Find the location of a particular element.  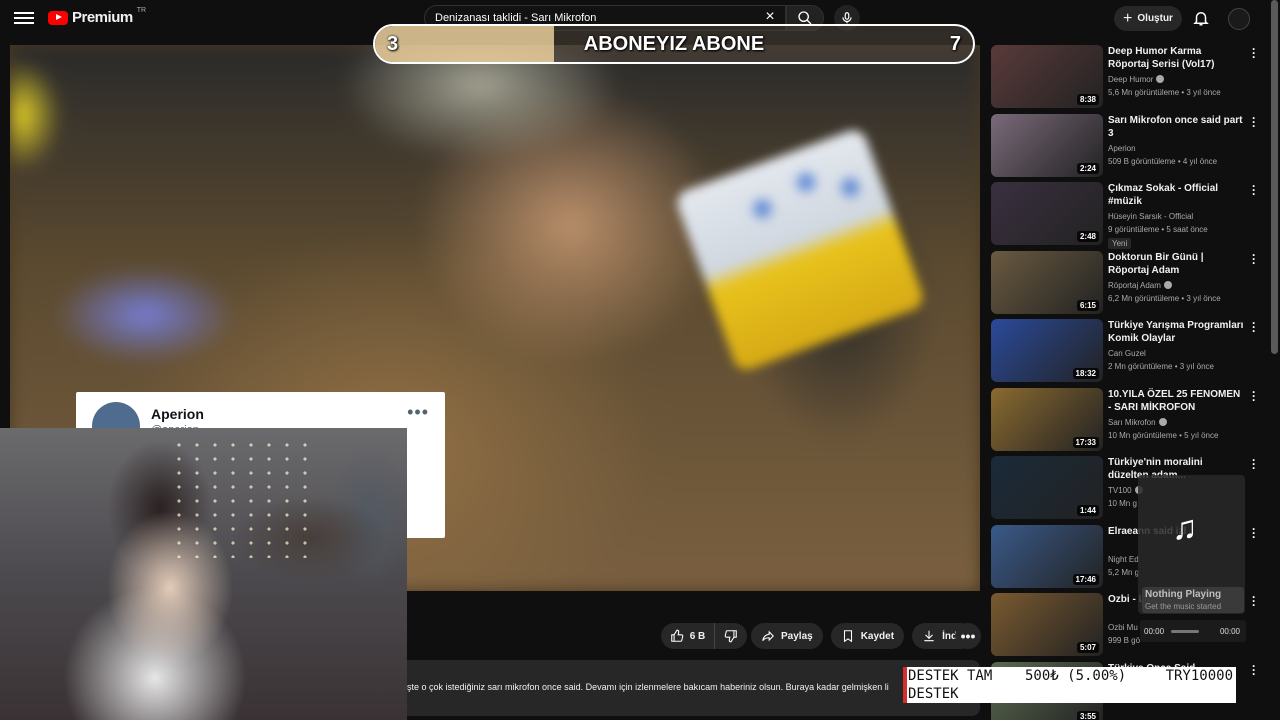

video-meta: 9 görüntüleme • 5 saat önce is located at coordinates (1158, 229).